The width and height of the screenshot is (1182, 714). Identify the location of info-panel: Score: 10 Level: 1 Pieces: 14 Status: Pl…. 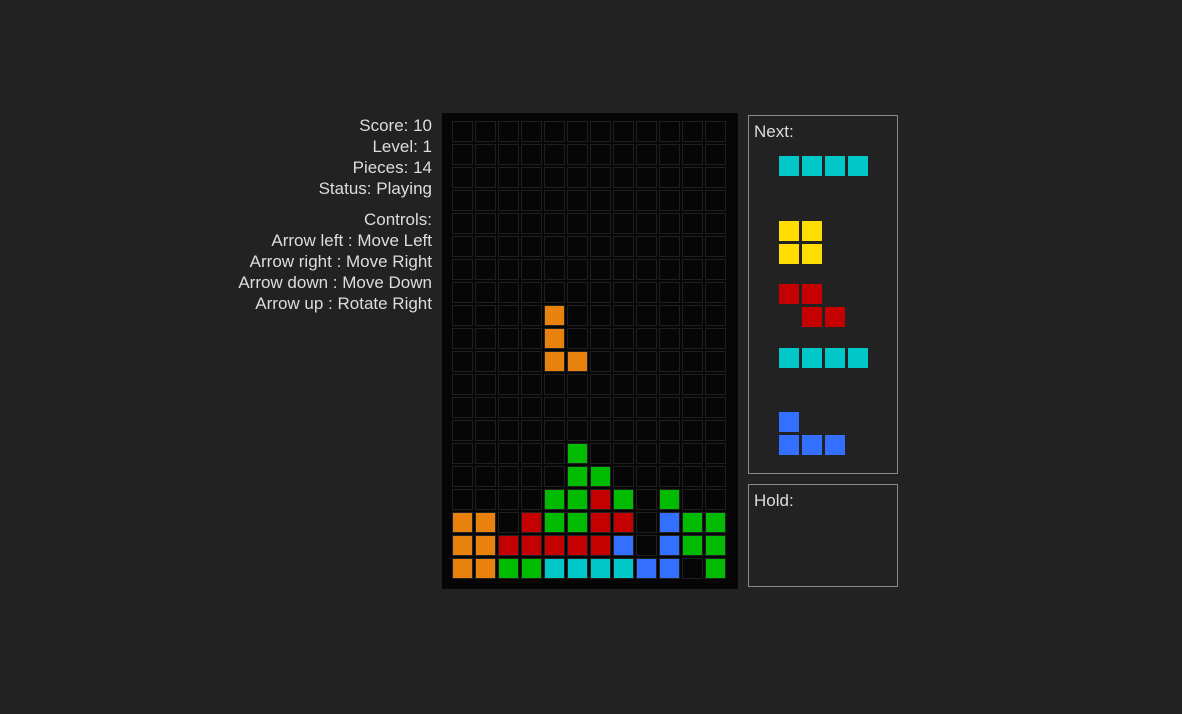
(306, 214).